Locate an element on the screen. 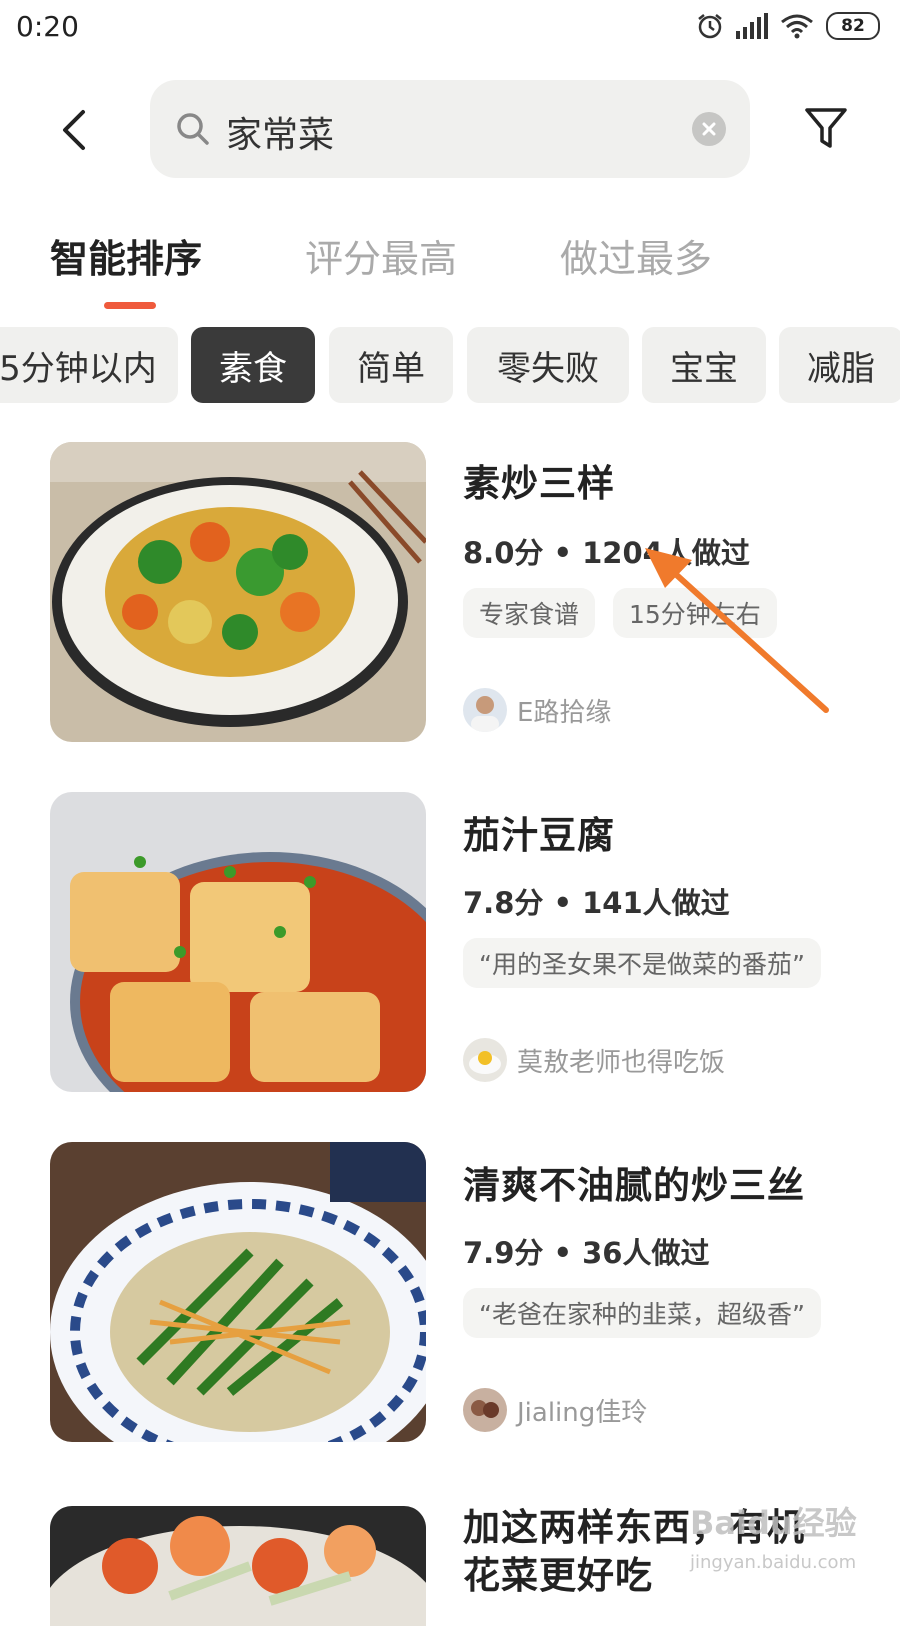 The width and height of the screenshot is (900, 1626). chip-simple: 简单 is located at coordinates (391, 365).